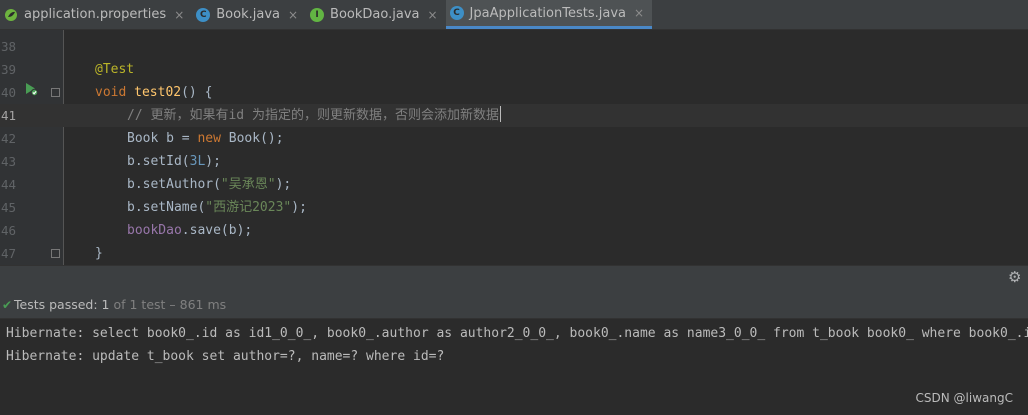  I want to click on keyword: void, so click(111, 92).